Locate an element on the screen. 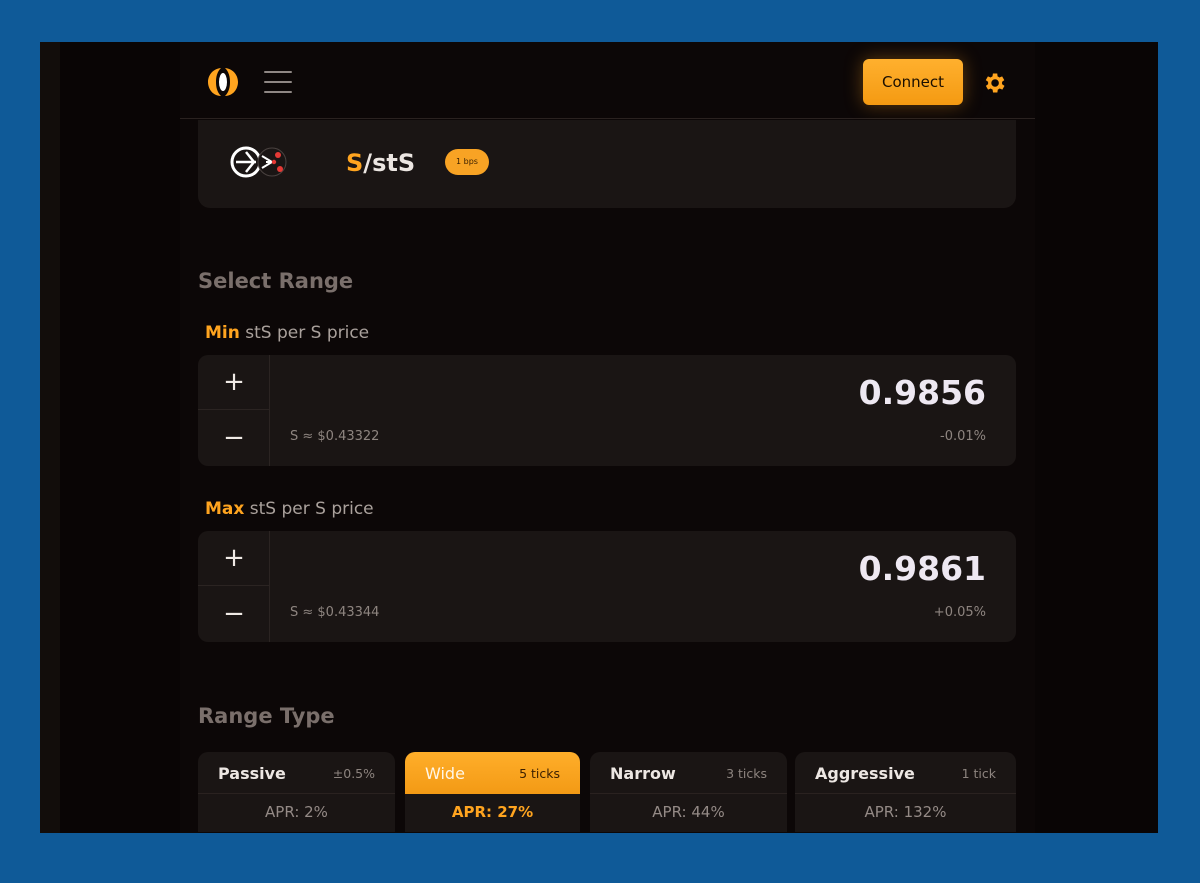 The image size is (1200, 883). range-option-header: Wide 5 ticks is located at coordinates (492, 773).